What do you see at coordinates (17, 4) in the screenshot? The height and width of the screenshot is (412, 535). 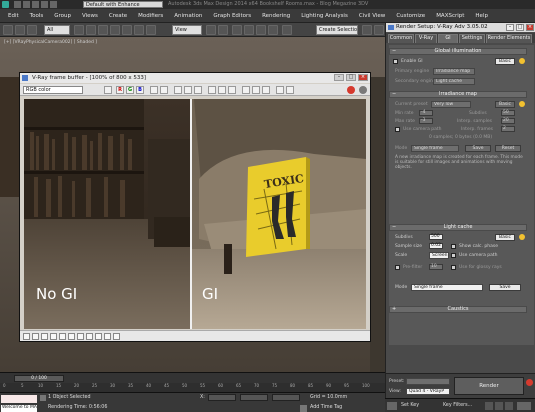 I see `new-file-icon` at bounding box center [17, 4].